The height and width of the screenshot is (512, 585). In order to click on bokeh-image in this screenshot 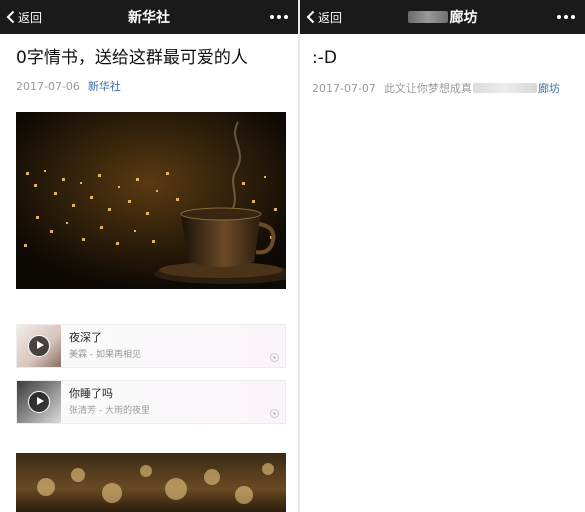, I will do `click(151, 482)`.